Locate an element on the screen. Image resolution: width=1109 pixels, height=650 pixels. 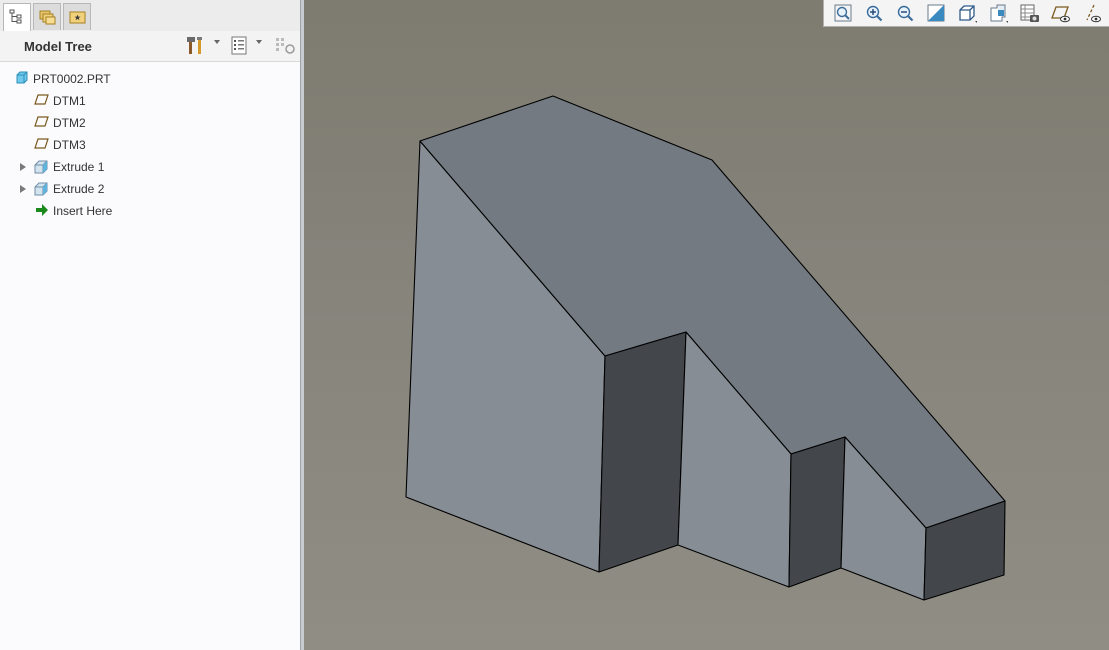
display-style-button is located at coordinates (967, 13).